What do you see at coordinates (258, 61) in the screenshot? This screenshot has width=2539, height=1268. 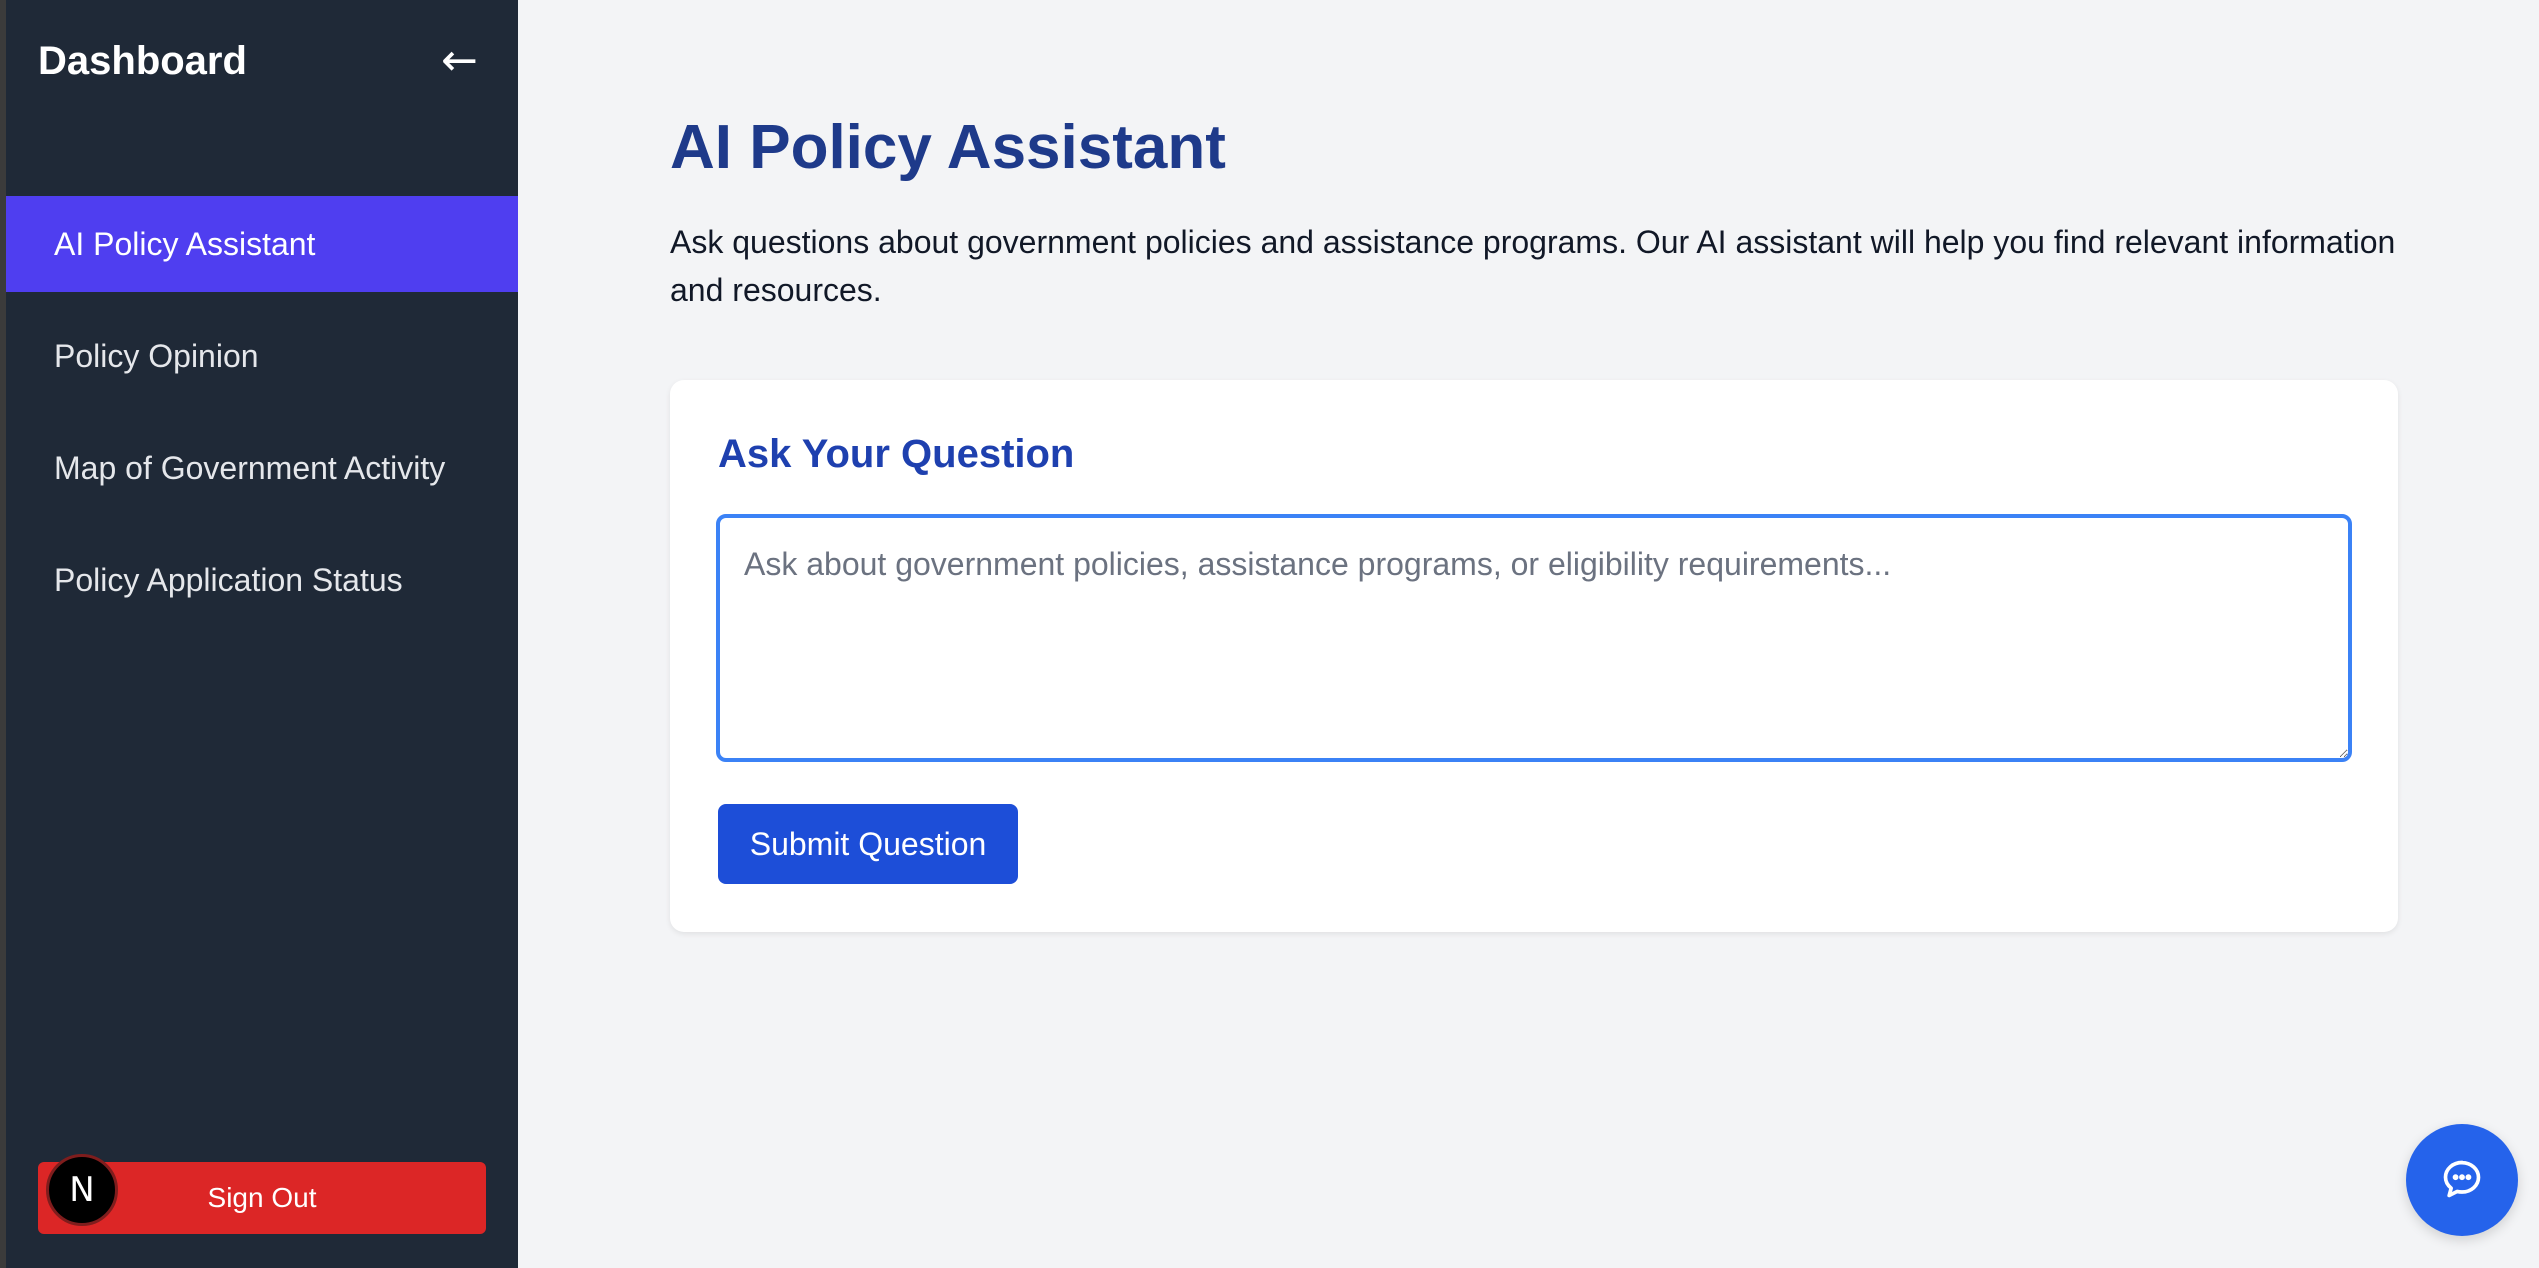 I see `sidebar-header: Dashboard ←` at bounding box center [258, 61].